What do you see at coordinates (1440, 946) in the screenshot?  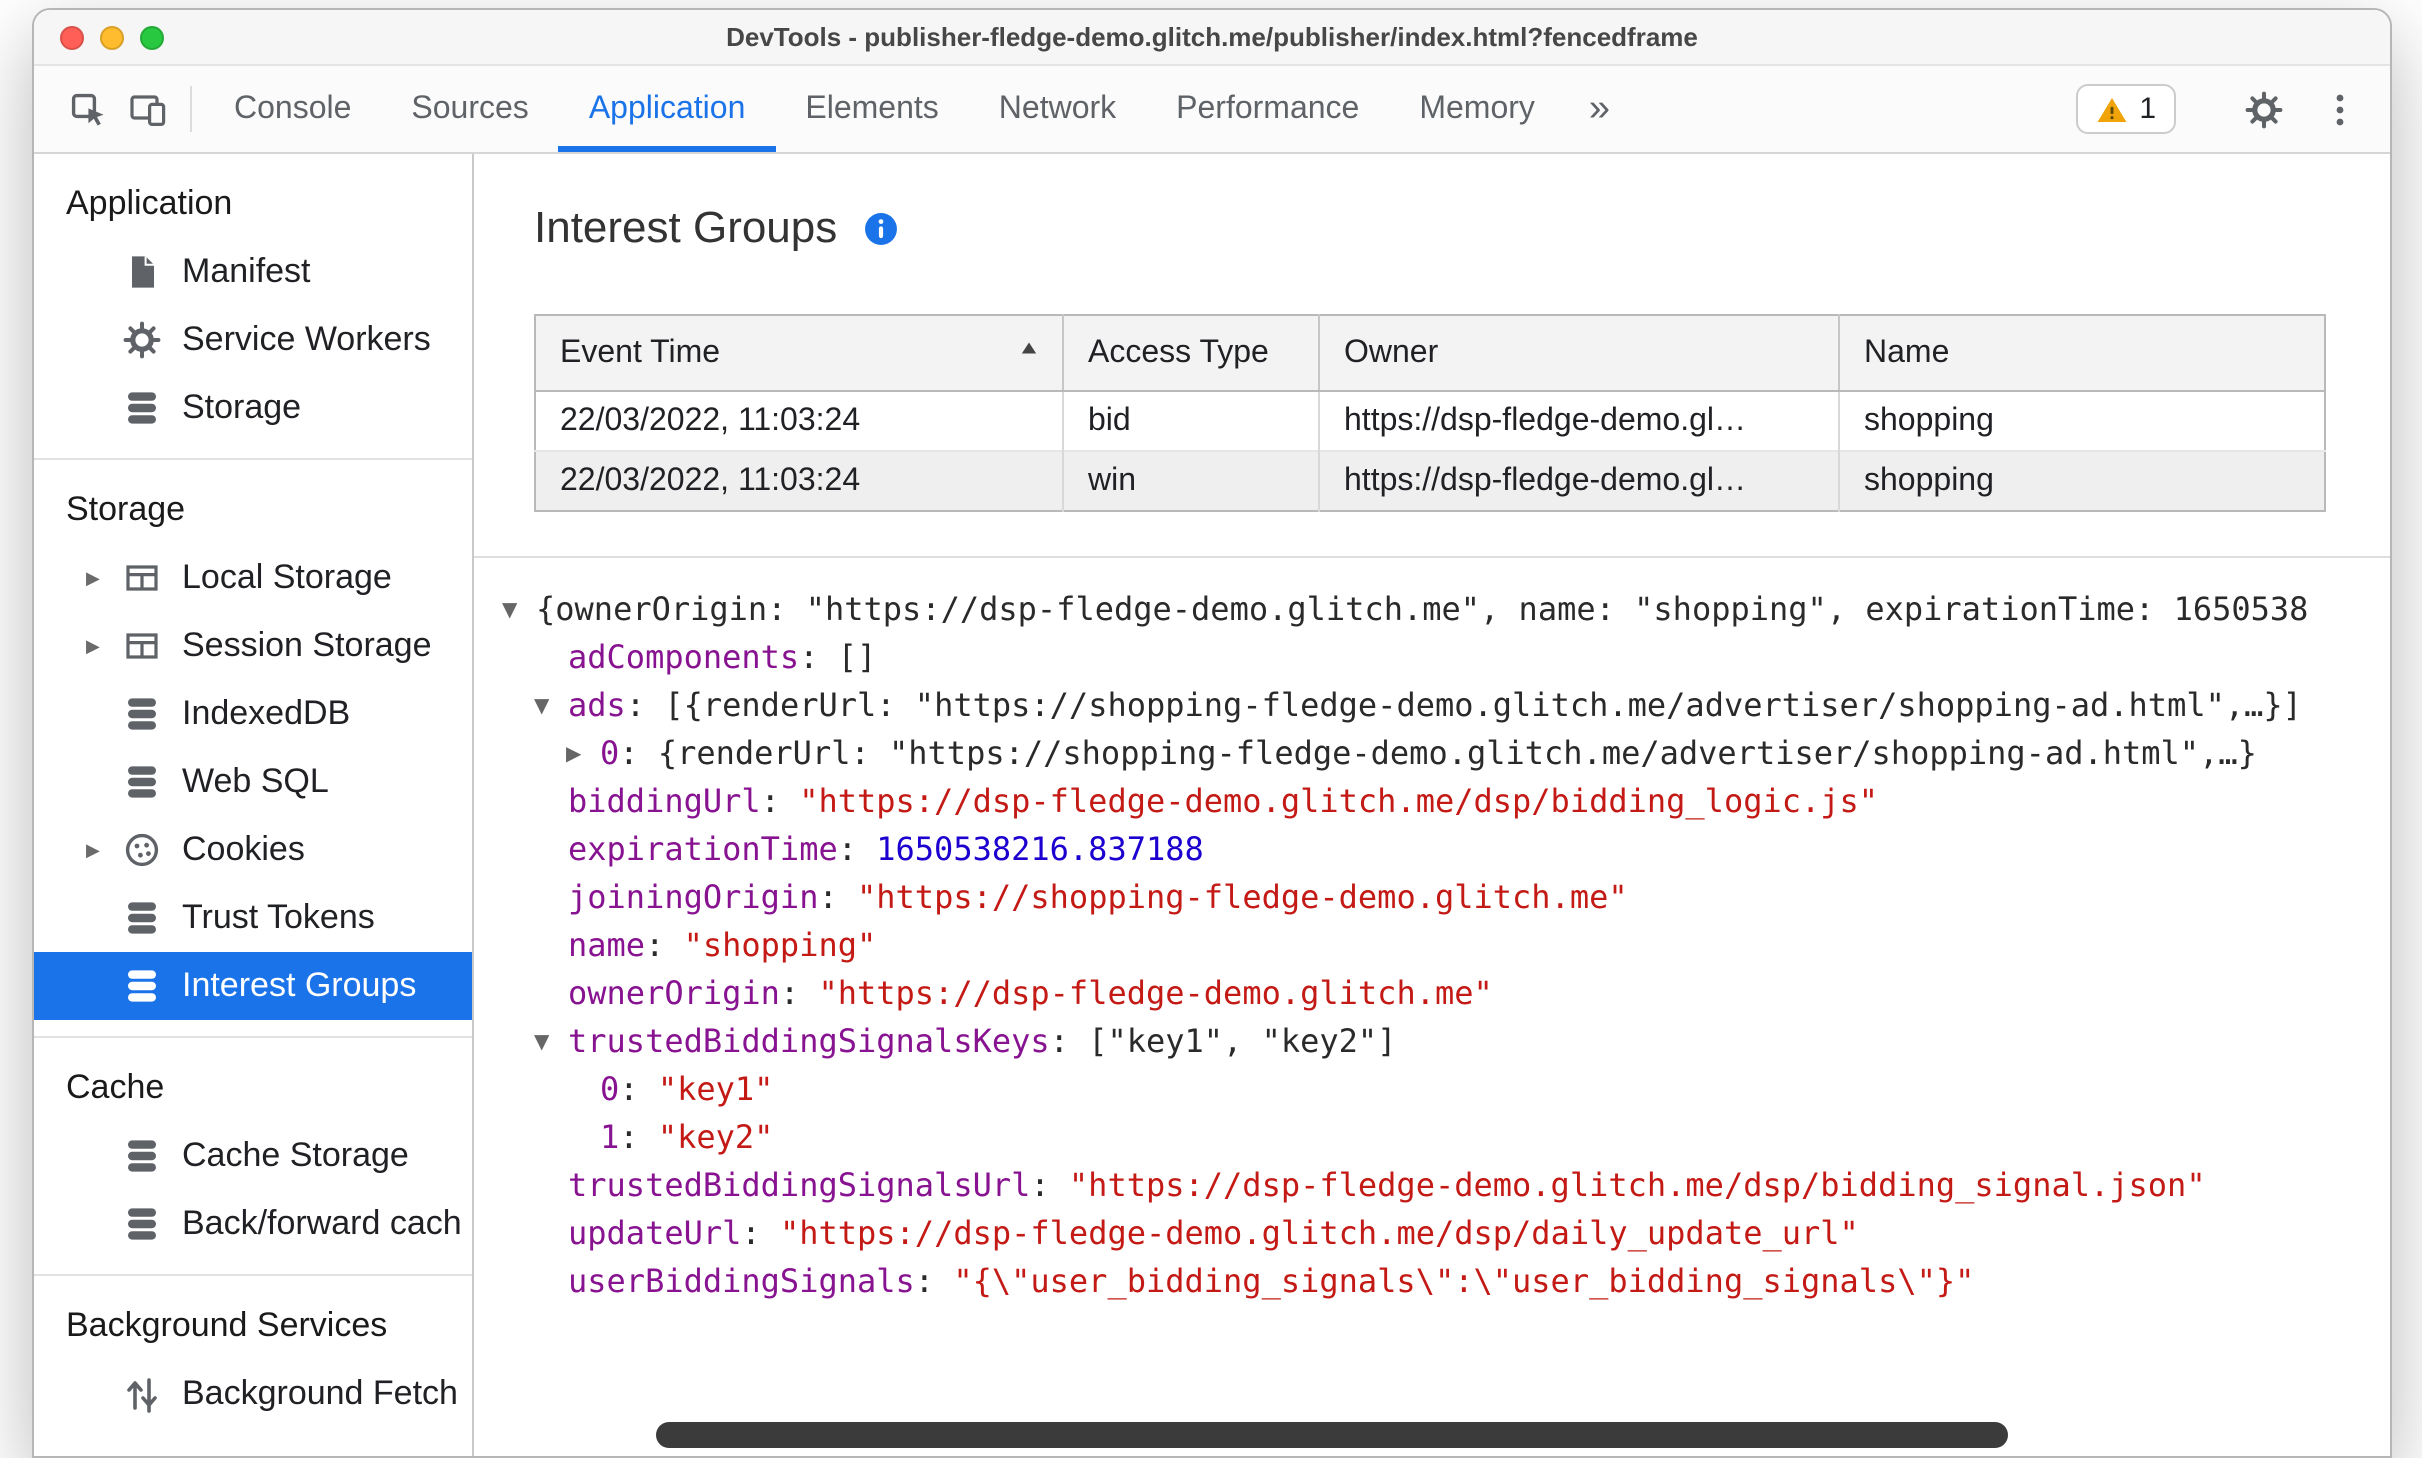 I see `tree-line: name: "shopping"` at bounding box center [1440, 946].